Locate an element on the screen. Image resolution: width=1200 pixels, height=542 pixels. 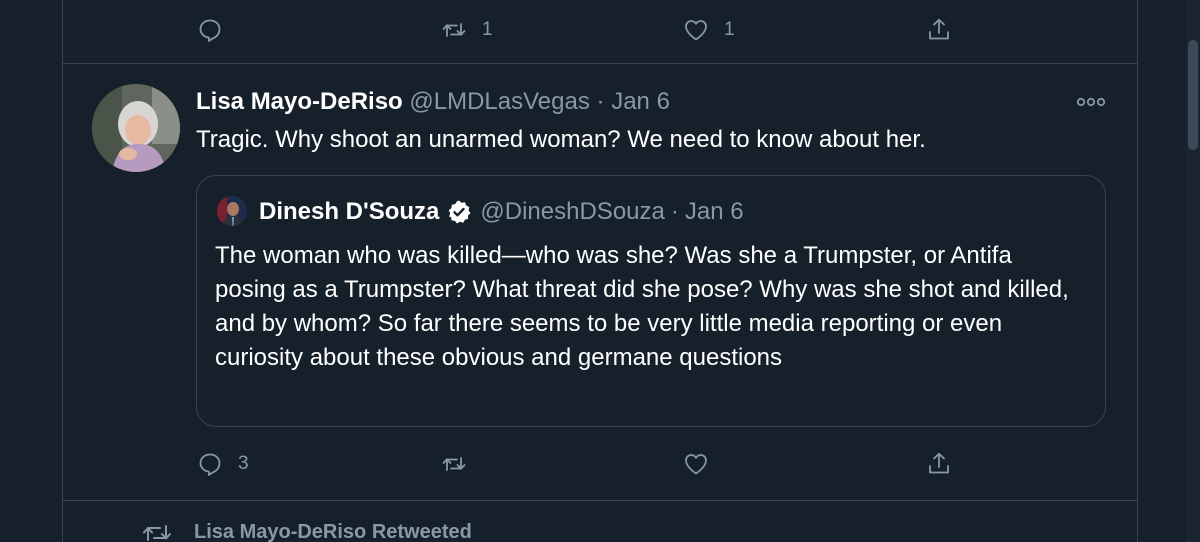
like-button is located at coordinates (703, 464).